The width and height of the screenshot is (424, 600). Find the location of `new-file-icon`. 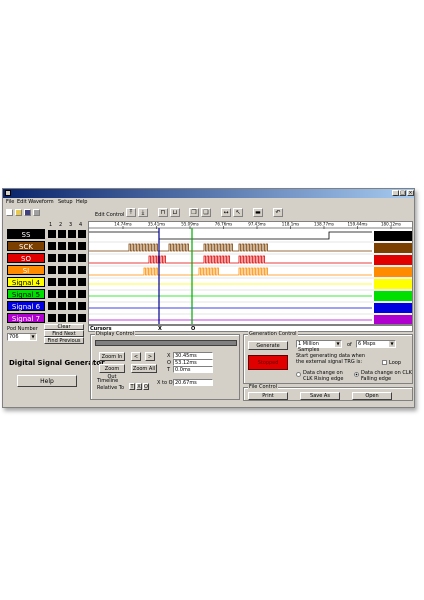

new-file-icon is located at coordinates (9, 212).